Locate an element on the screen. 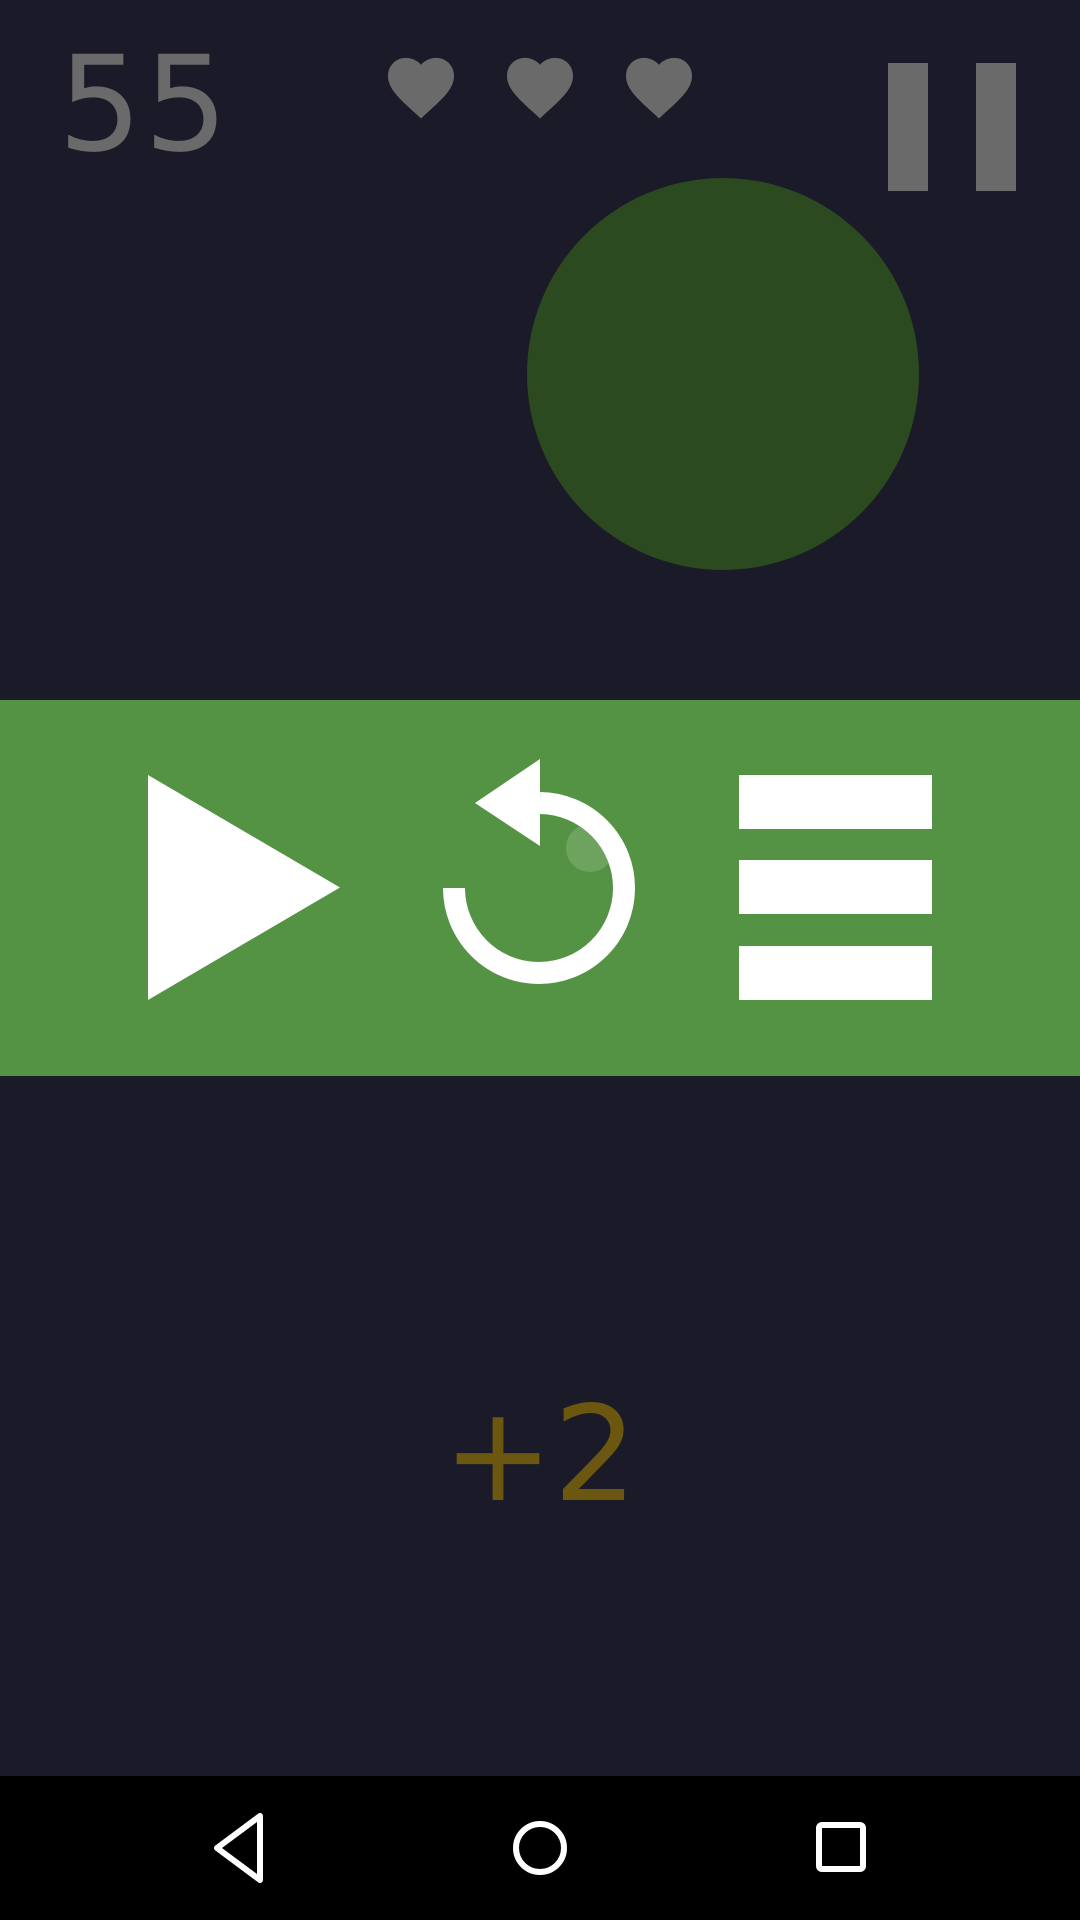  restart-icon is located at coordinates (539, 871).